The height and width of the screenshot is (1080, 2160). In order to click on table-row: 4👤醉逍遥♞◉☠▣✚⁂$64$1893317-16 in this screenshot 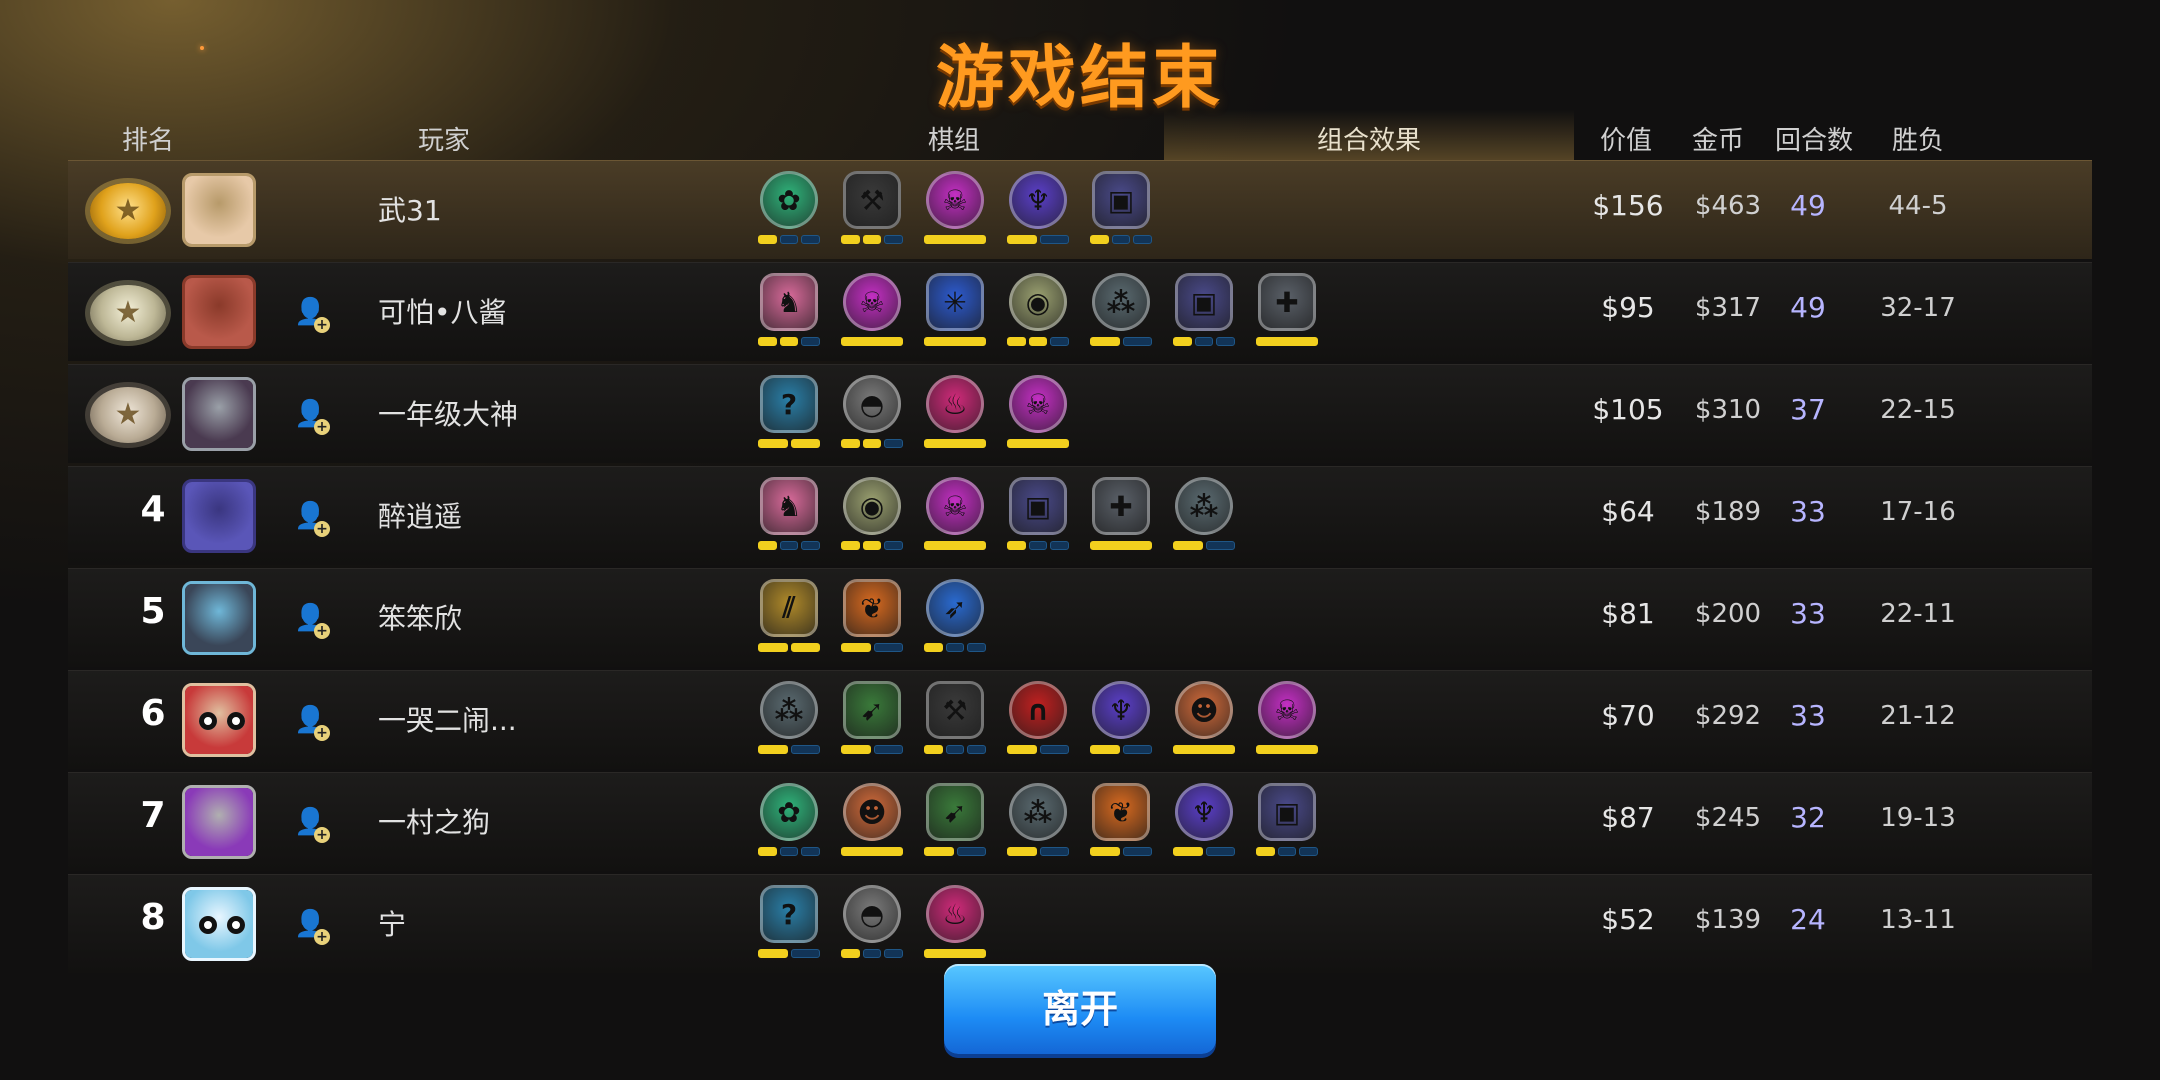, I will do `click(1080, 515)`.